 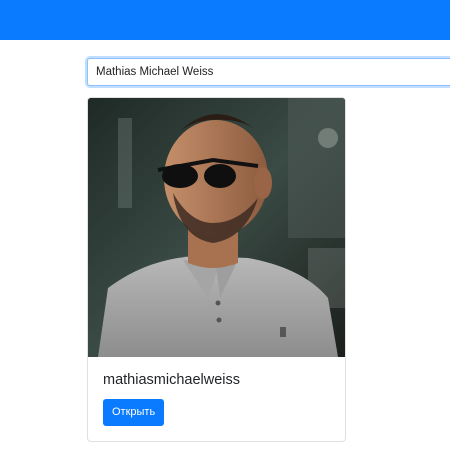 I want to click on search-container, so click(x=268, y=72).